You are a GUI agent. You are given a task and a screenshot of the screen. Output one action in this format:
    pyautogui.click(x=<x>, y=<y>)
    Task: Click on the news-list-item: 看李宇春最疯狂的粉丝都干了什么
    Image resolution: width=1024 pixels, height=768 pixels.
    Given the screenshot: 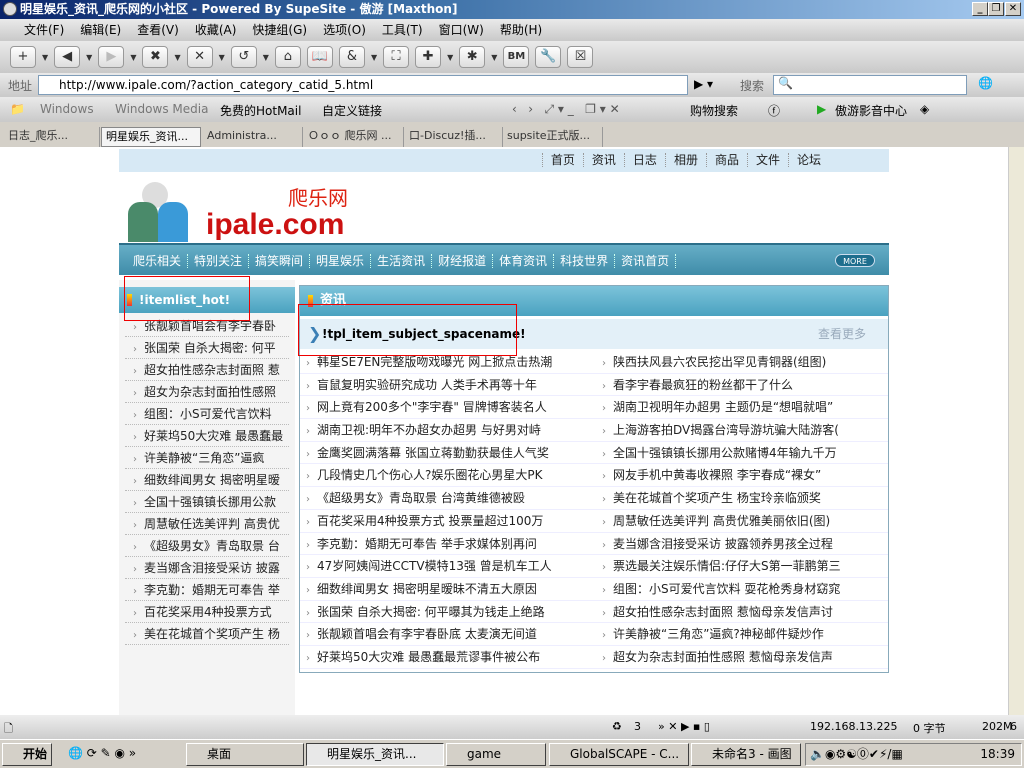 What is the action you would take?
    pyautogui.click(x=742, y=385)
    